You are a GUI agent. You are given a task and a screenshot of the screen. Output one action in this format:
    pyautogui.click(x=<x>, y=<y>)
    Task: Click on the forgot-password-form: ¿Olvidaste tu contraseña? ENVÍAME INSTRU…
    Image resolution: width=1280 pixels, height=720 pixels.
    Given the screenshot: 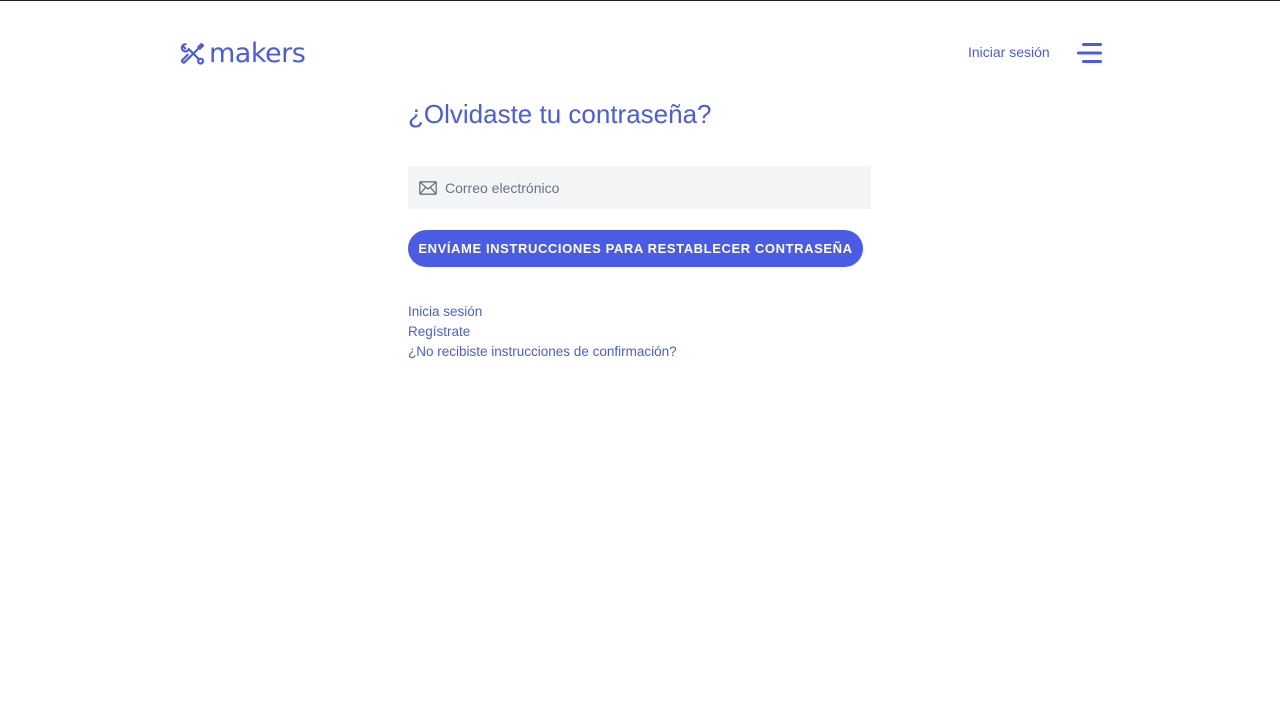 What is the action you would take?
    pyautogui.click(x=640, y=227)
    